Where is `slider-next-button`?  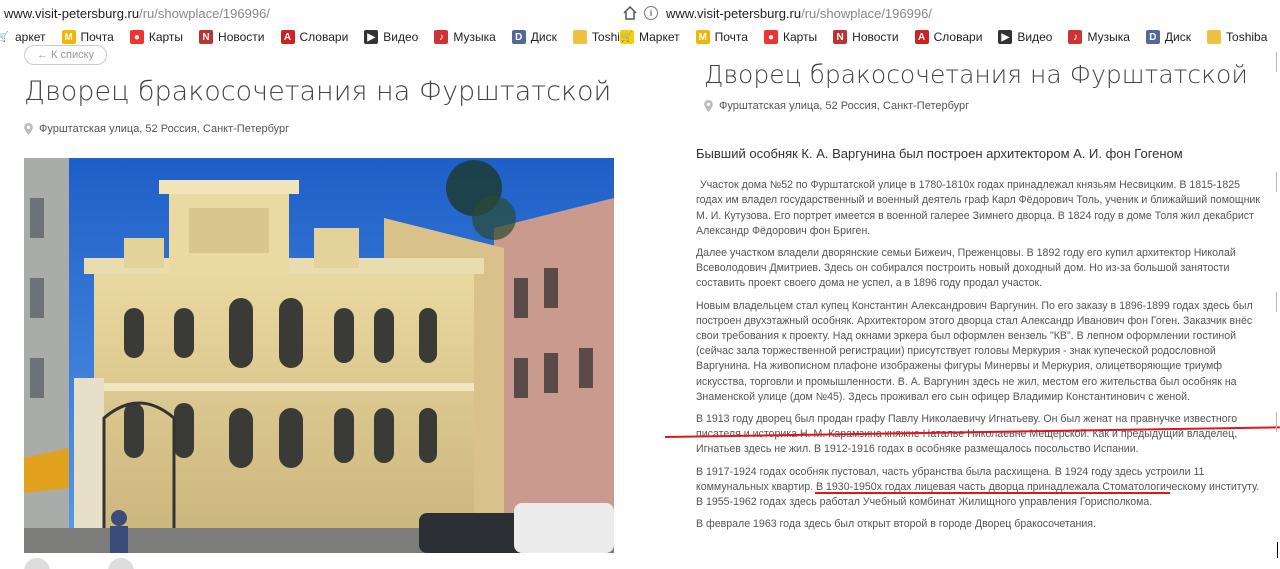 slider-next-button is located at coordinates (121, 563).